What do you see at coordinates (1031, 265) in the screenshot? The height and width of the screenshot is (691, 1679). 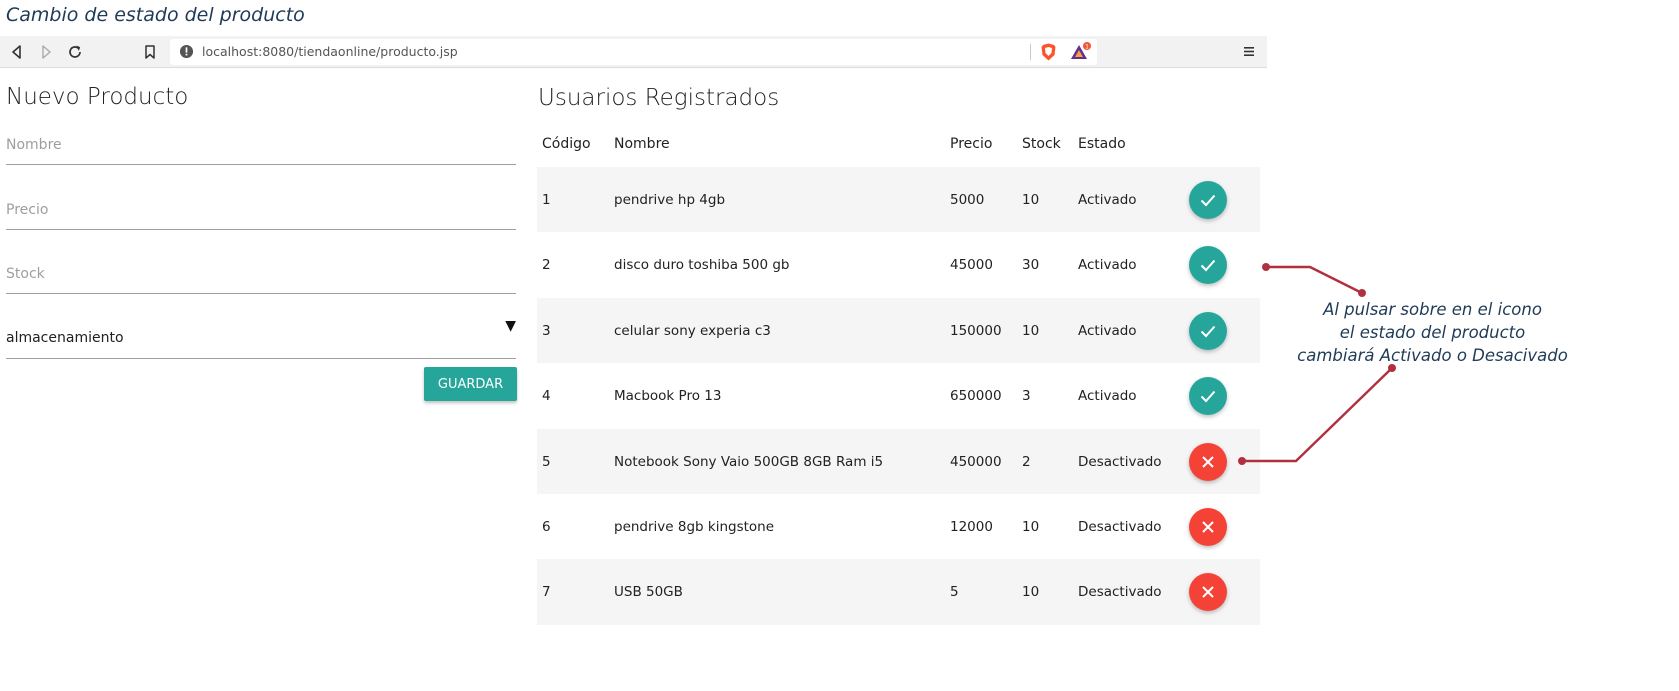 I see `cell-stock: 30` at bounding box center [1031, 265].